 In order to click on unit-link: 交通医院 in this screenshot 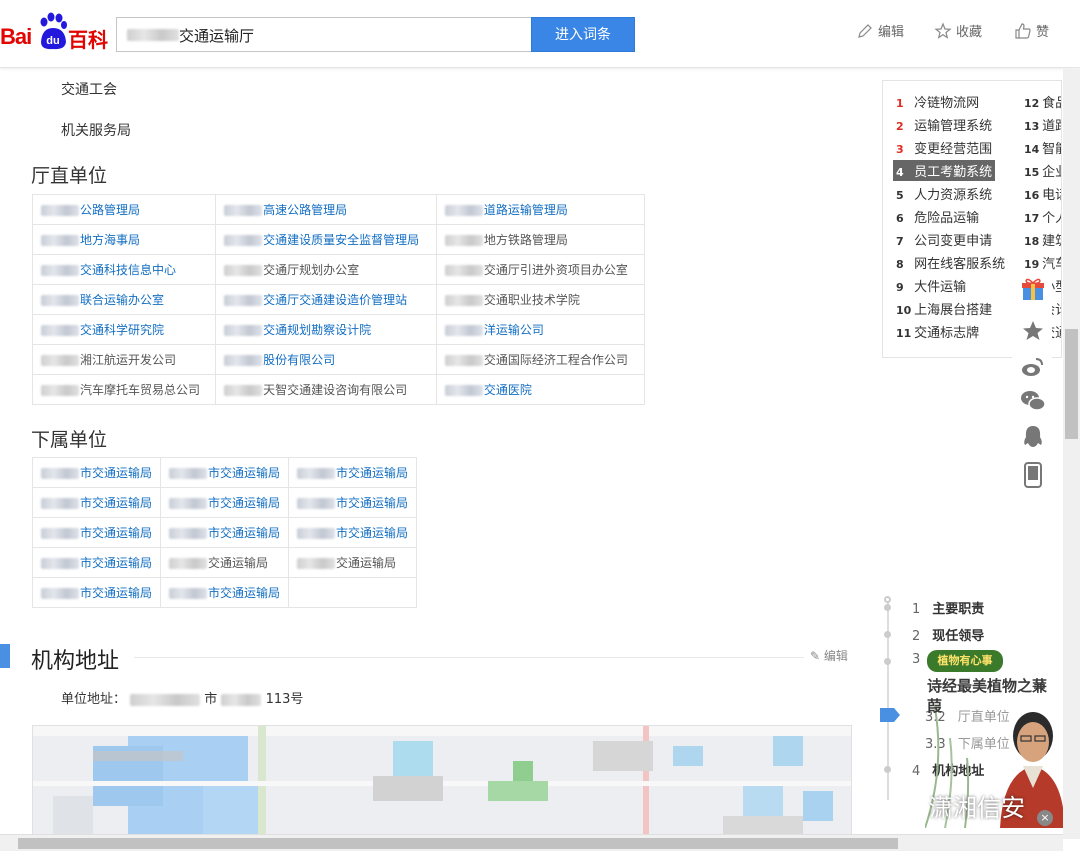, I will do `click(508, 390)`.